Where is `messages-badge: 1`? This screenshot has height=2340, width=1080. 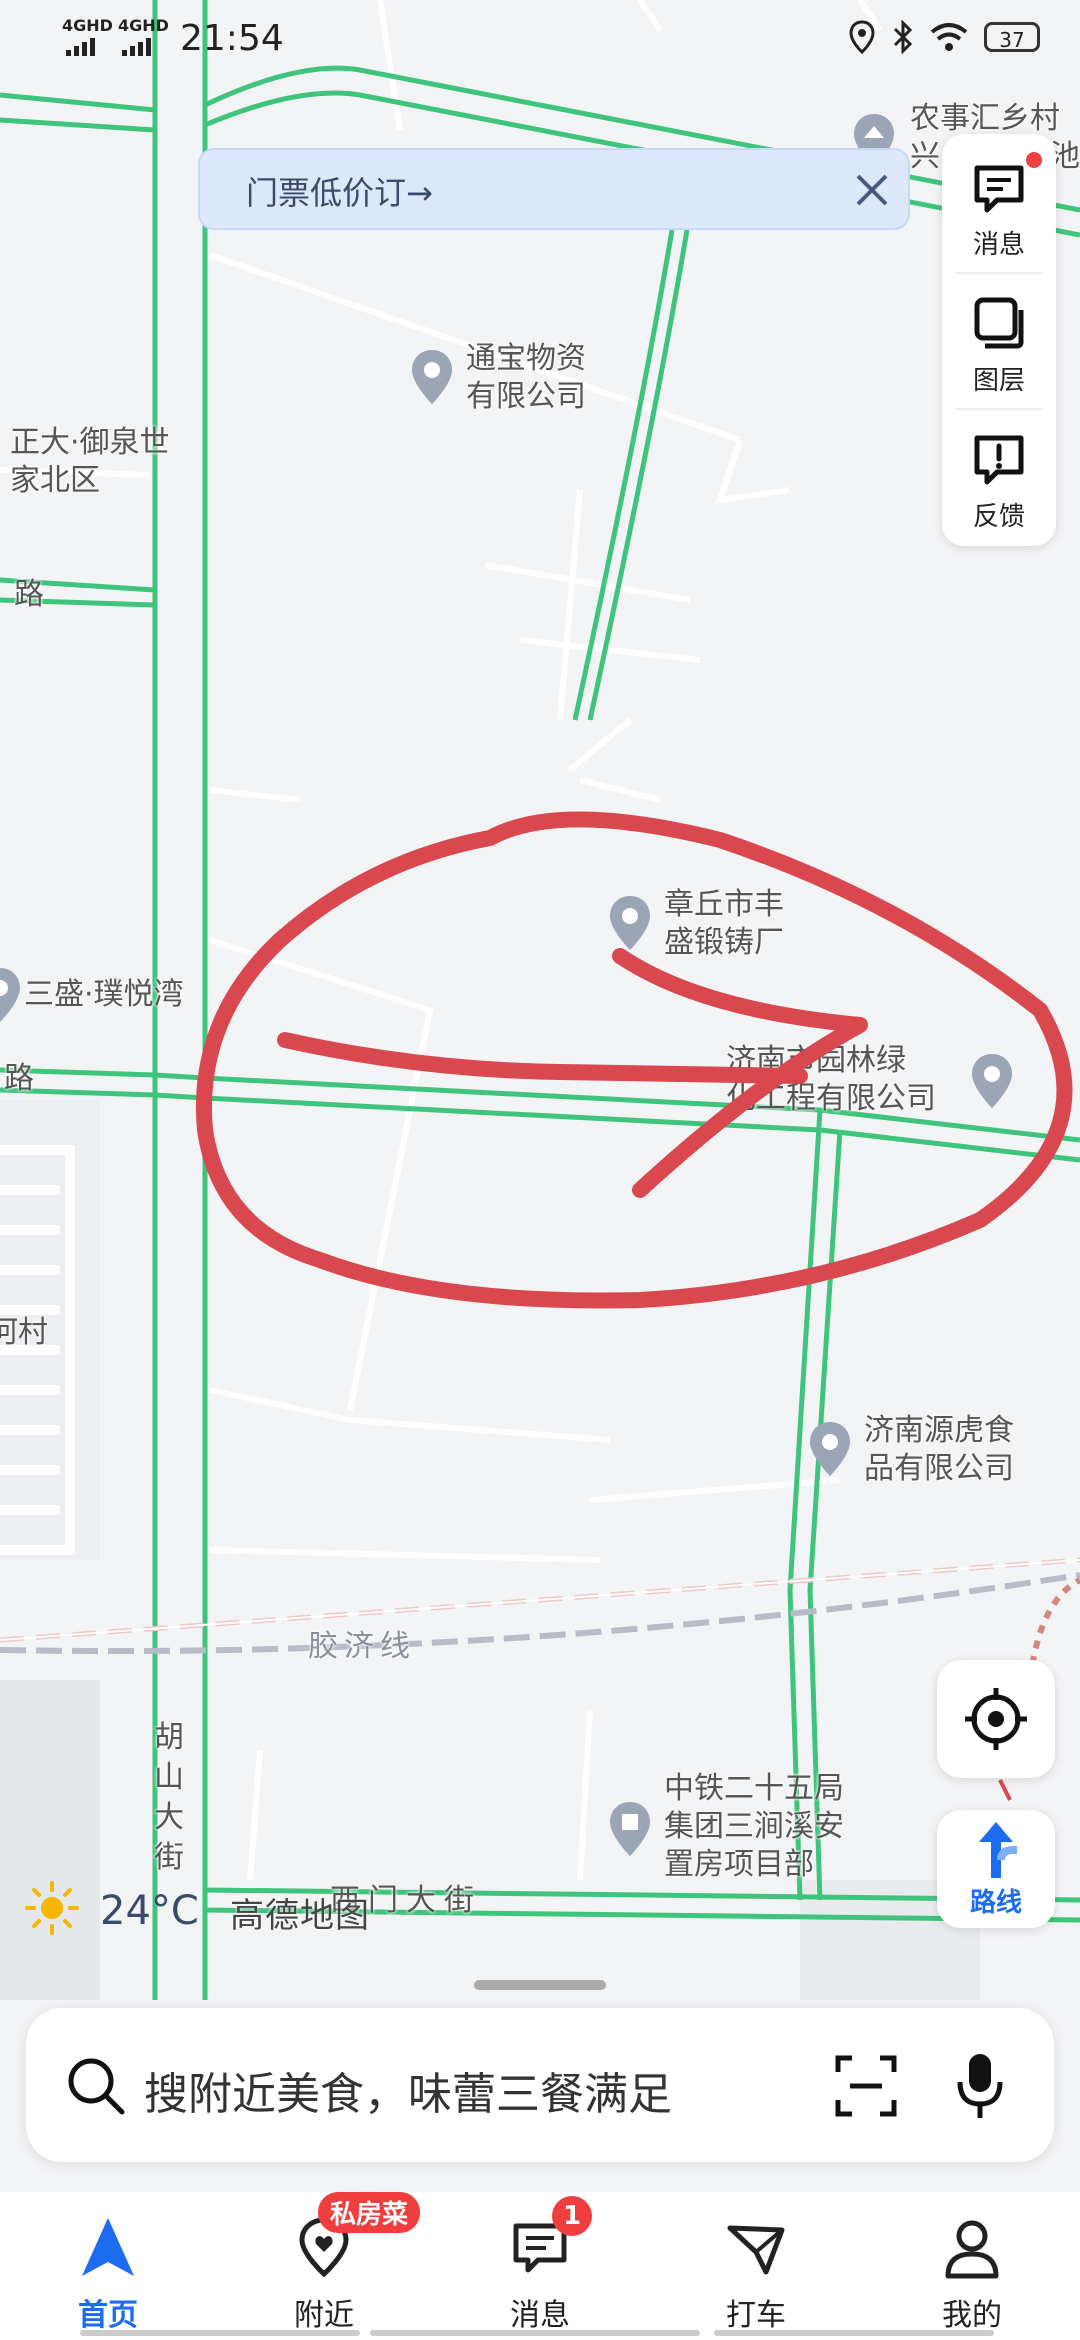
messages-badge: 1 is located at coordinates (572, 2216).